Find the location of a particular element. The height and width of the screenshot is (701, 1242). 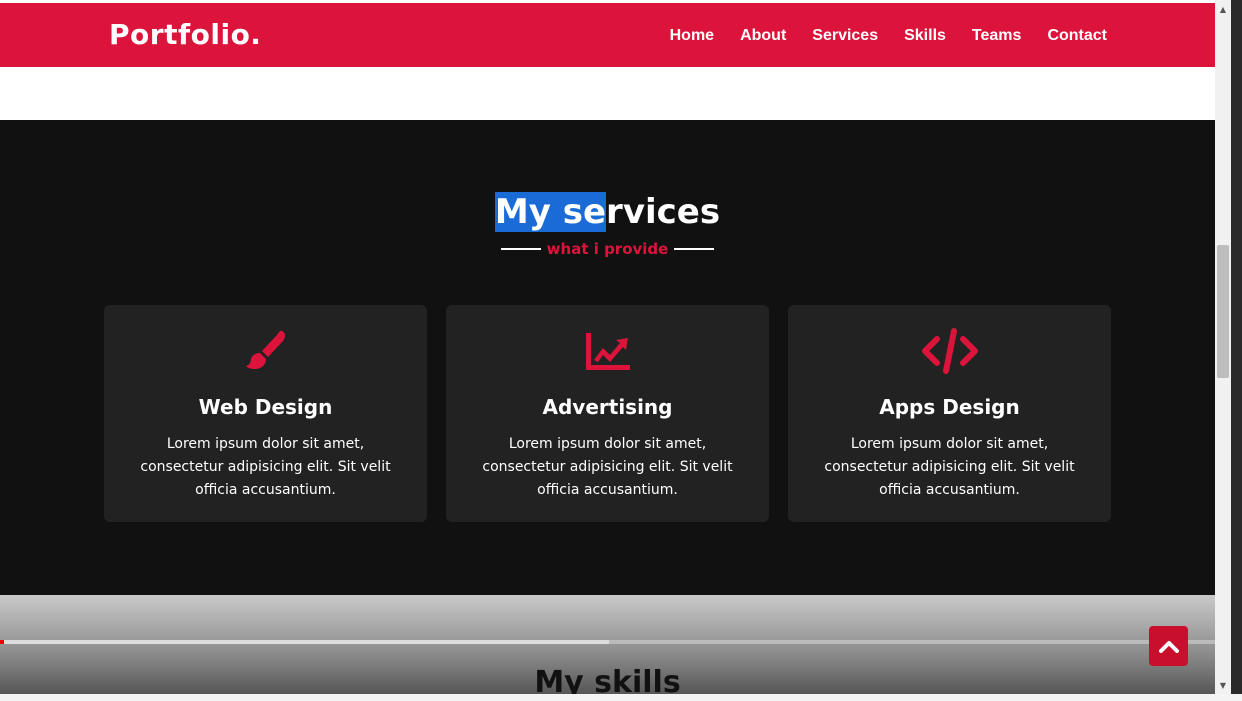

card-title: Advertising is located at coordinates (607, 407).